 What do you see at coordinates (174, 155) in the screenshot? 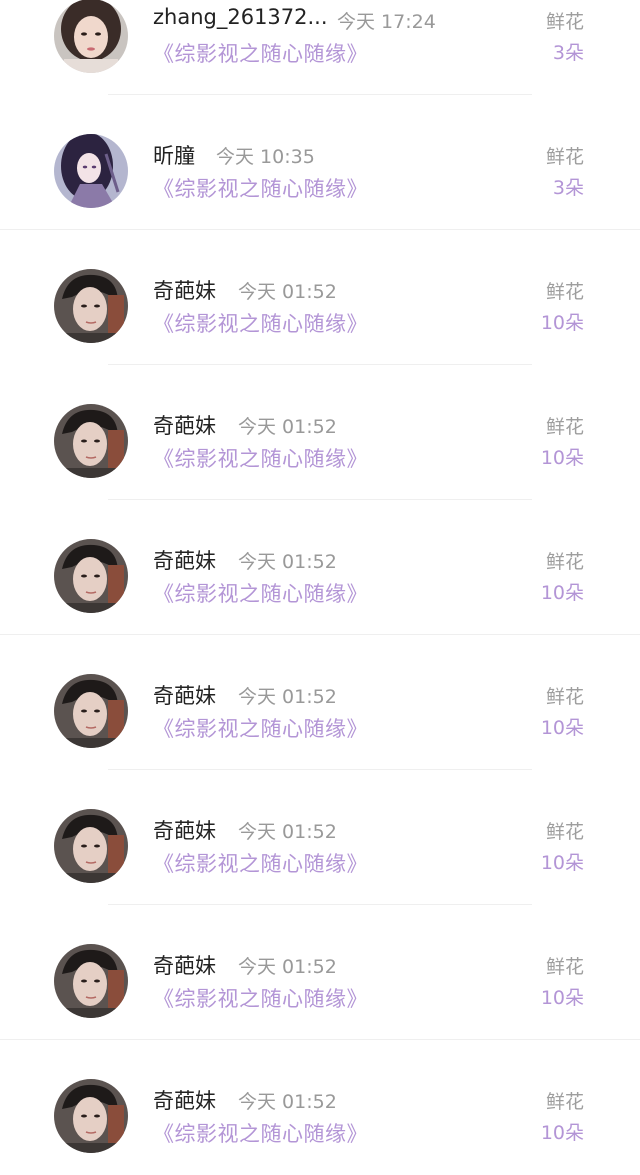
I see `user-name: 昕朣` at bounding box center [174, 155].